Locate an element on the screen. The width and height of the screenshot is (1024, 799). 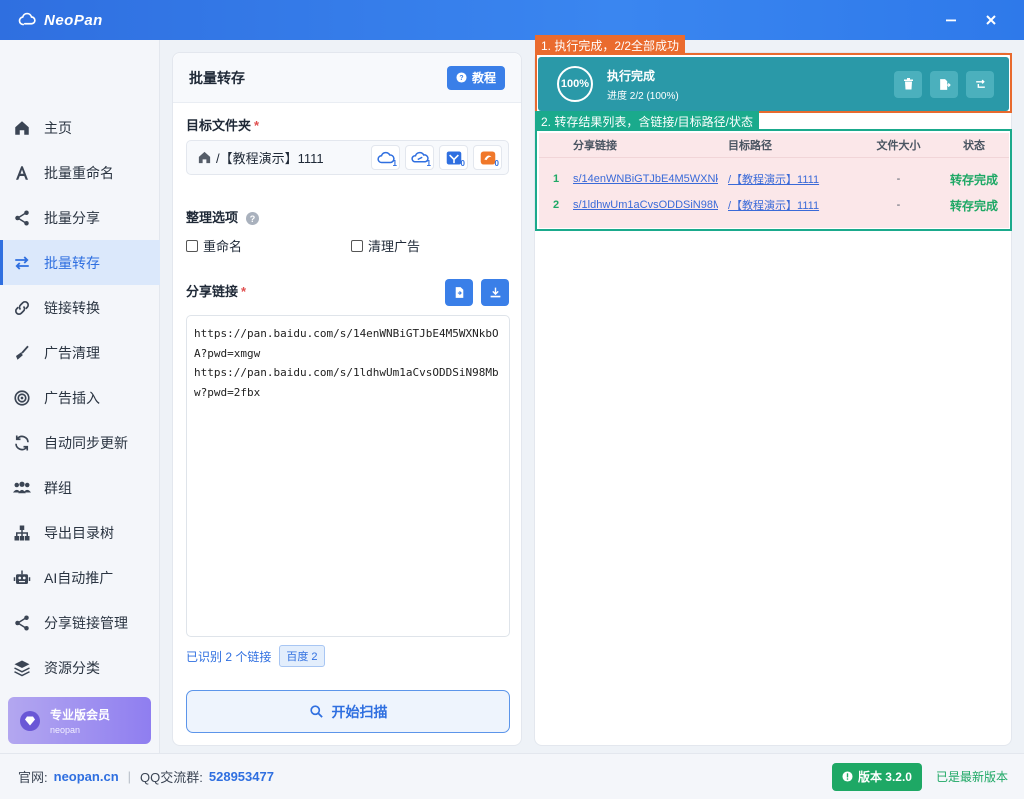
tutorial-label: 教程 is located at coordinates (483, 78).